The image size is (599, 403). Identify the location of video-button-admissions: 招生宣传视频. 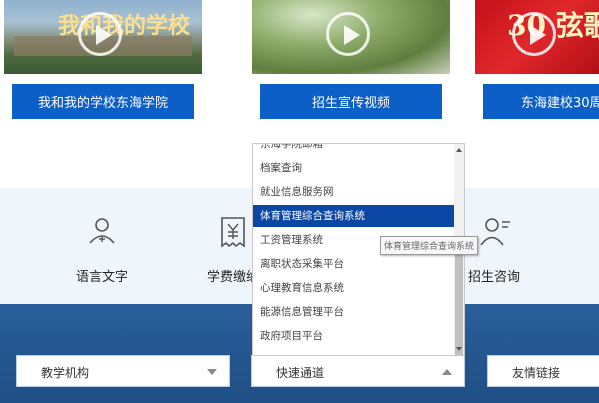
(351, 101).